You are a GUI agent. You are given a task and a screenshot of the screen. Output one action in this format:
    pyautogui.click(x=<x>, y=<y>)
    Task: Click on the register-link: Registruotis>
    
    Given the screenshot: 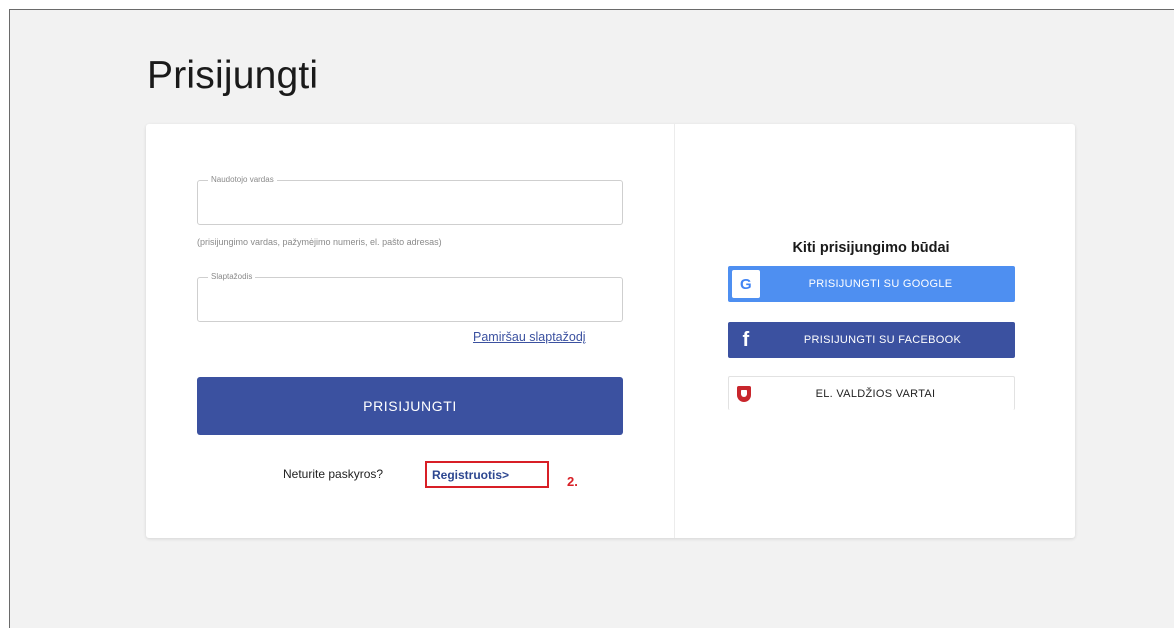 What is the action you would take?
    pyautogui.click(x=487, y=474)
    